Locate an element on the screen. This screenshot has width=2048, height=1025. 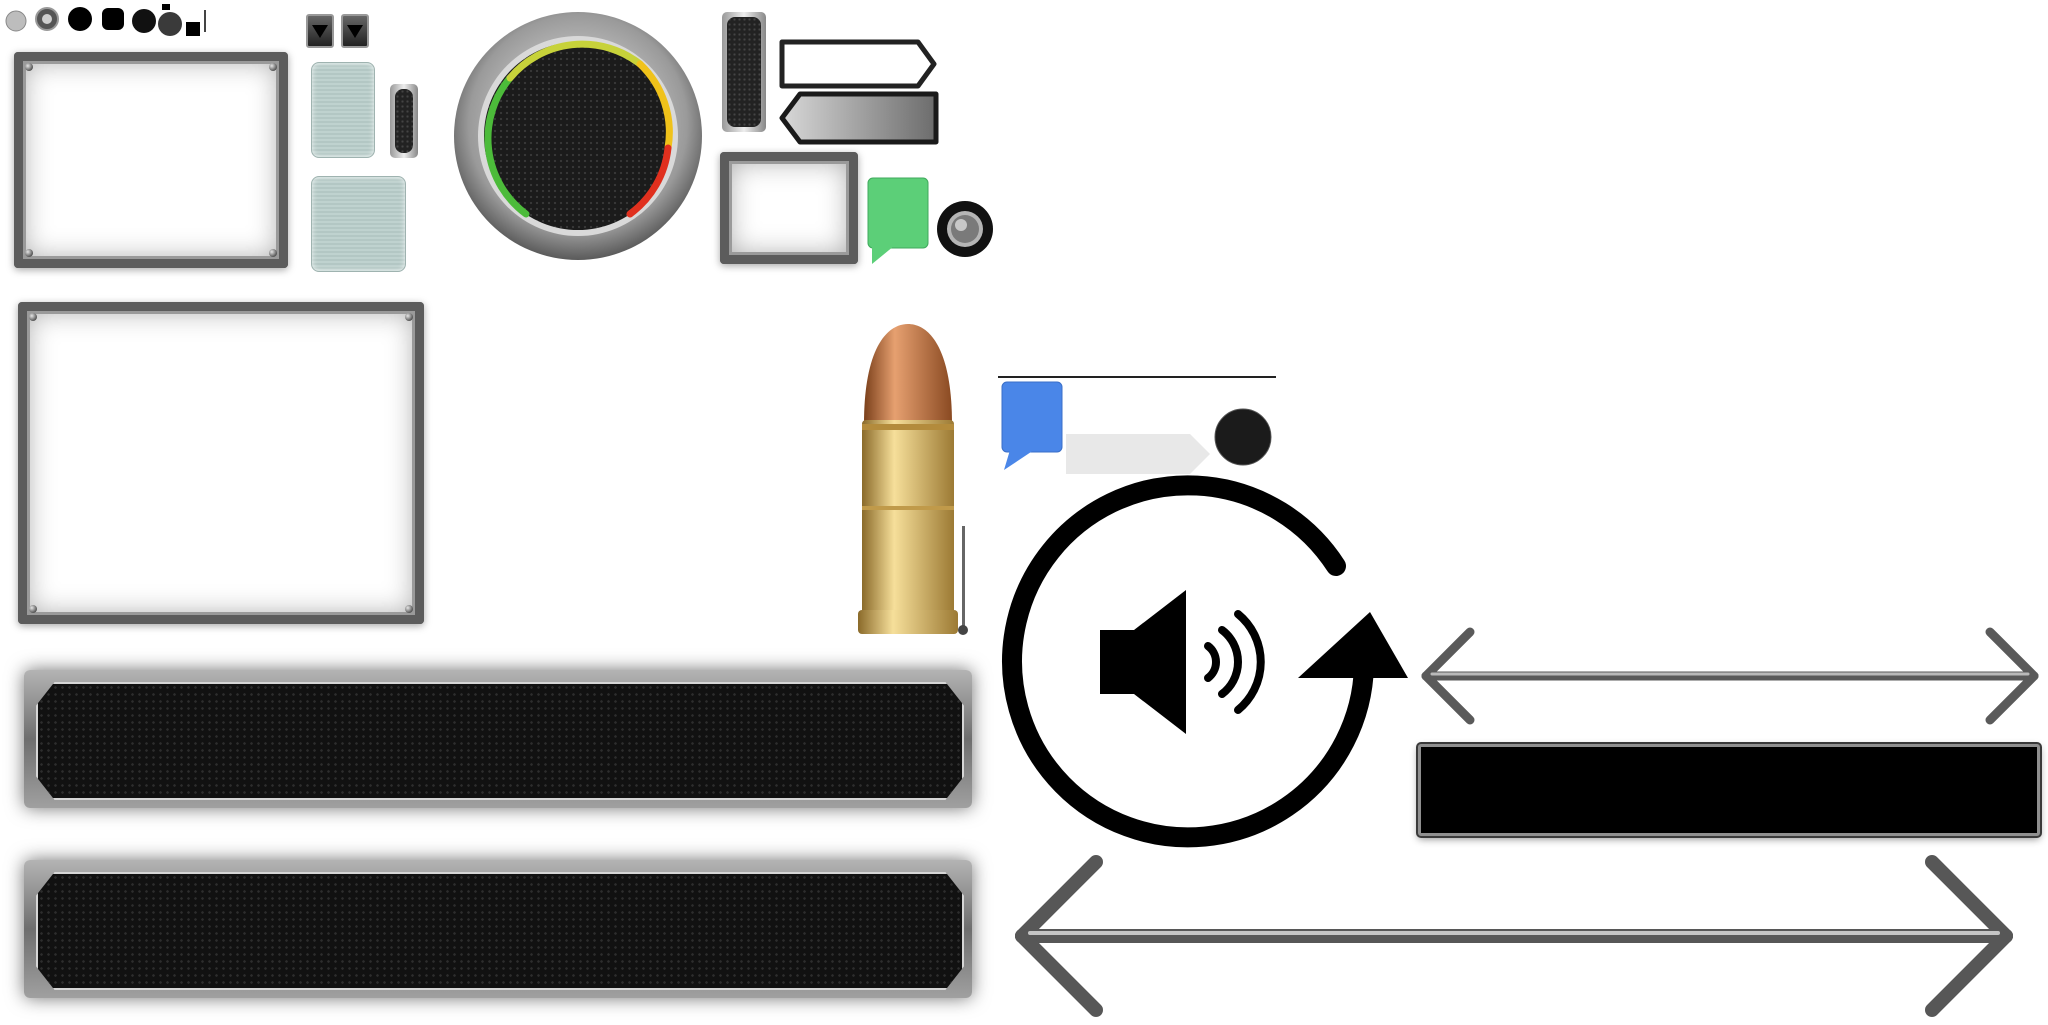
vertical-slot-small is located at coordinates (404, 121).